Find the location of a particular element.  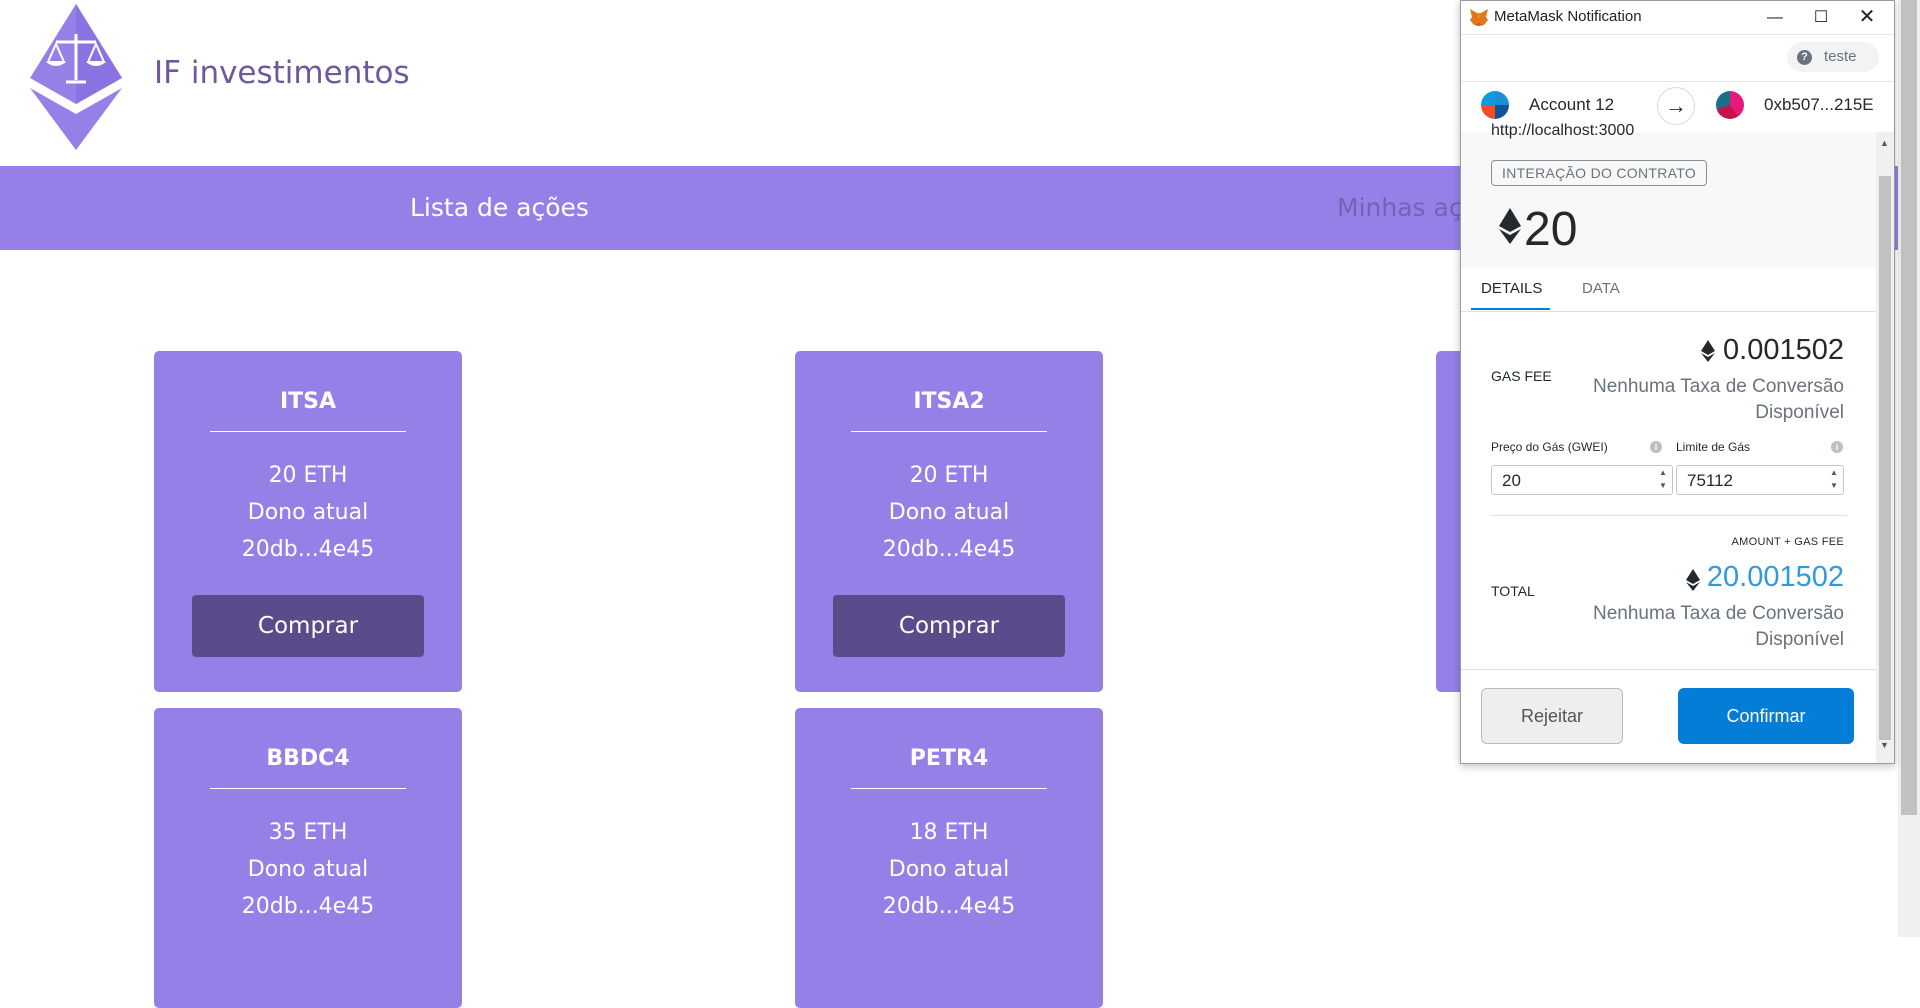

scroll-up-icon: ▲ is located at coordinates (1884, 143).